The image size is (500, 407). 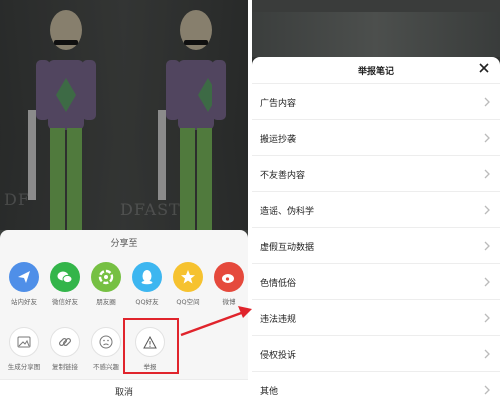 I want to click on reason-vulgar: 色情低俗, so click(x=376, y=281).